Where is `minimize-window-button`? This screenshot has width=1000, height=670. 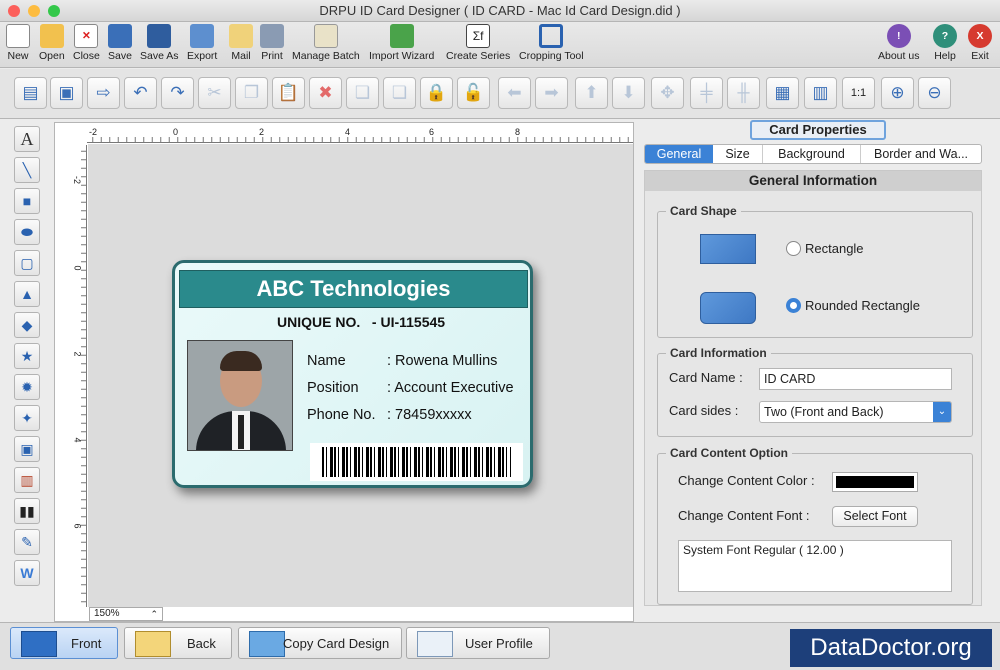
minimize-window-button is located at coordinates (34, 11).